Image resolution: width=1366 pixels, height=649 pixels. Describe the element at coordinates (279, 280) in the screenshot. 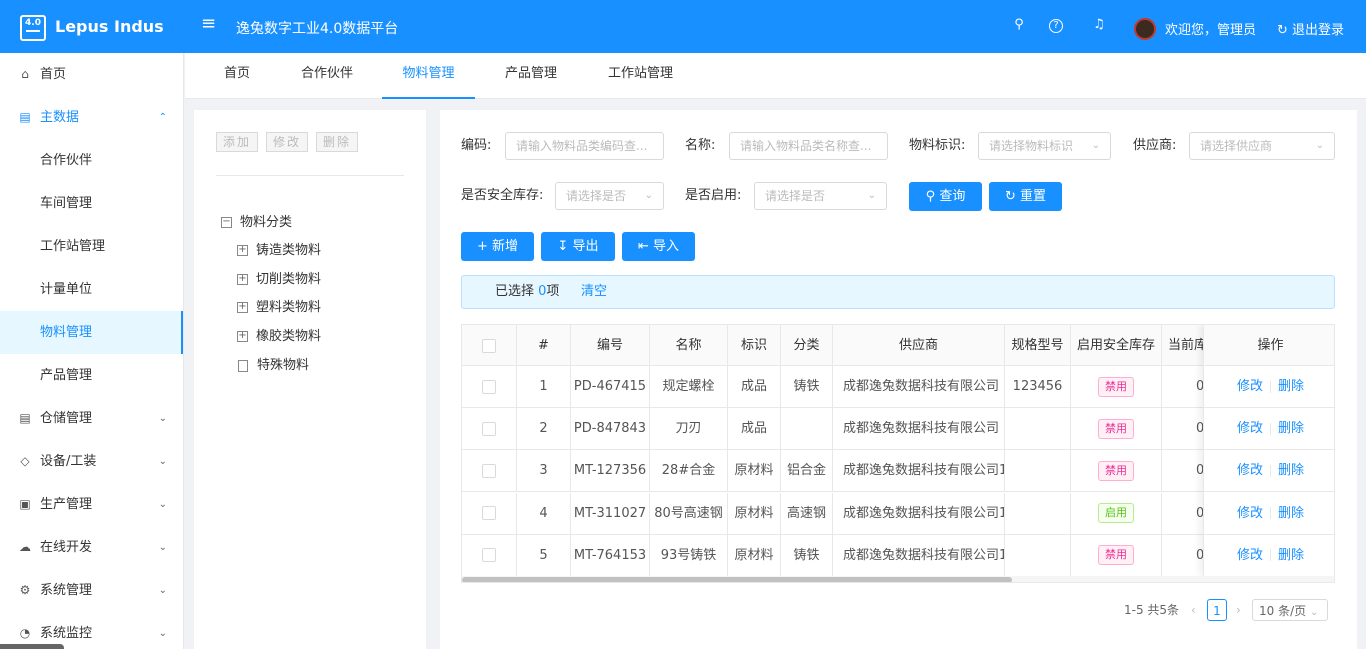

I see `tree-node: + 切削类物料` at that location.